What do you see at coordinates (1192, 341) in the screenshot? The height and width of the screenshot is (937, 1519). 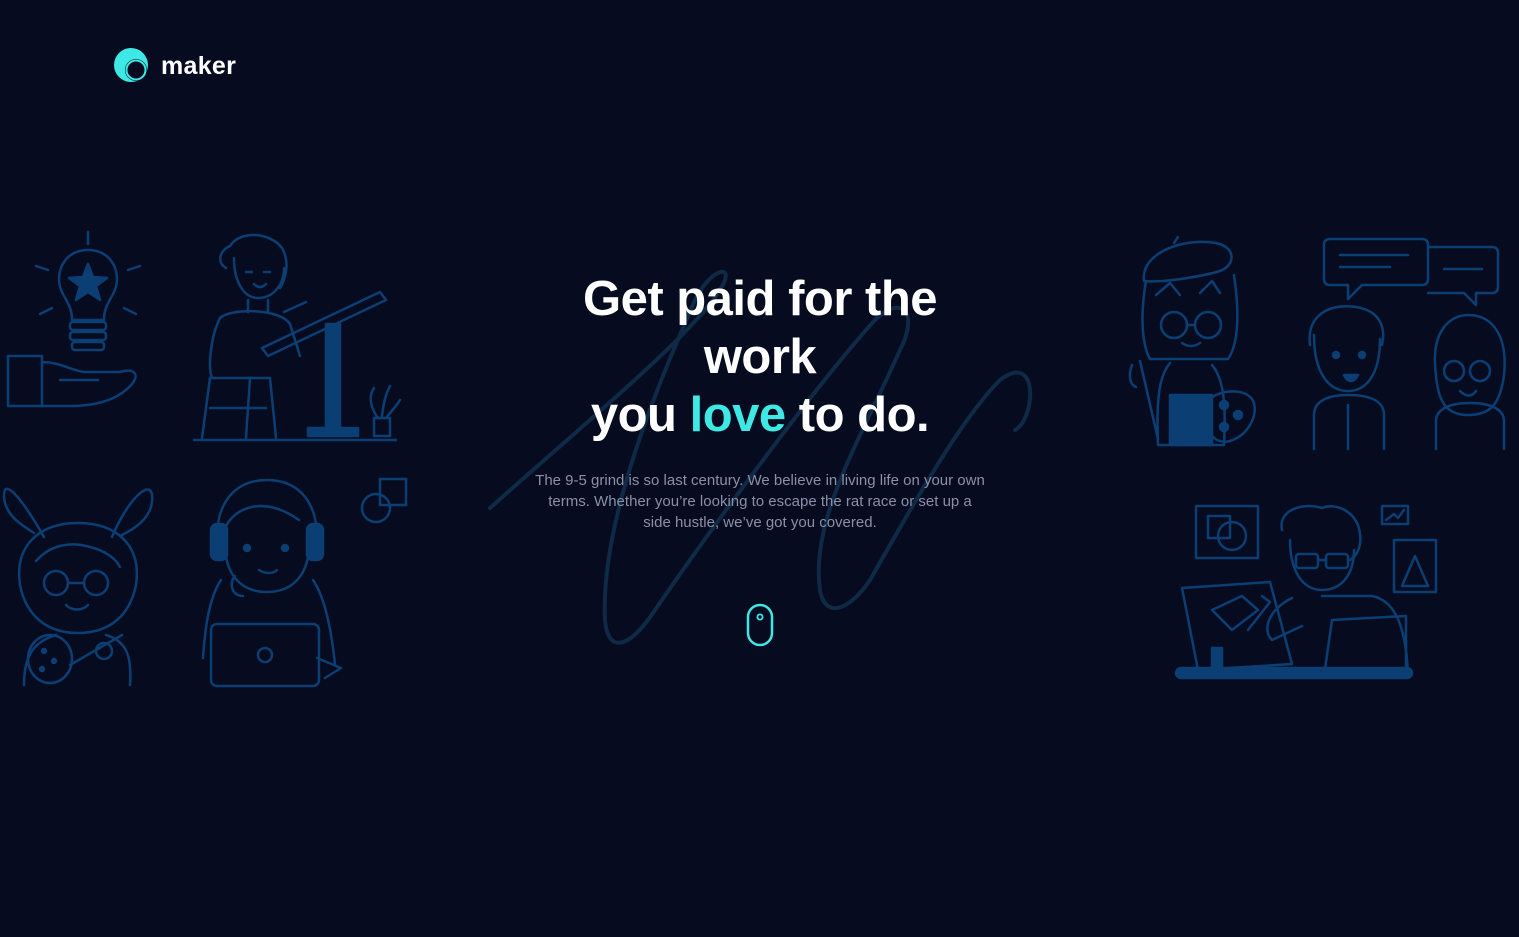 I see `beret-painter-icon` at bounding box center [1192, 341].